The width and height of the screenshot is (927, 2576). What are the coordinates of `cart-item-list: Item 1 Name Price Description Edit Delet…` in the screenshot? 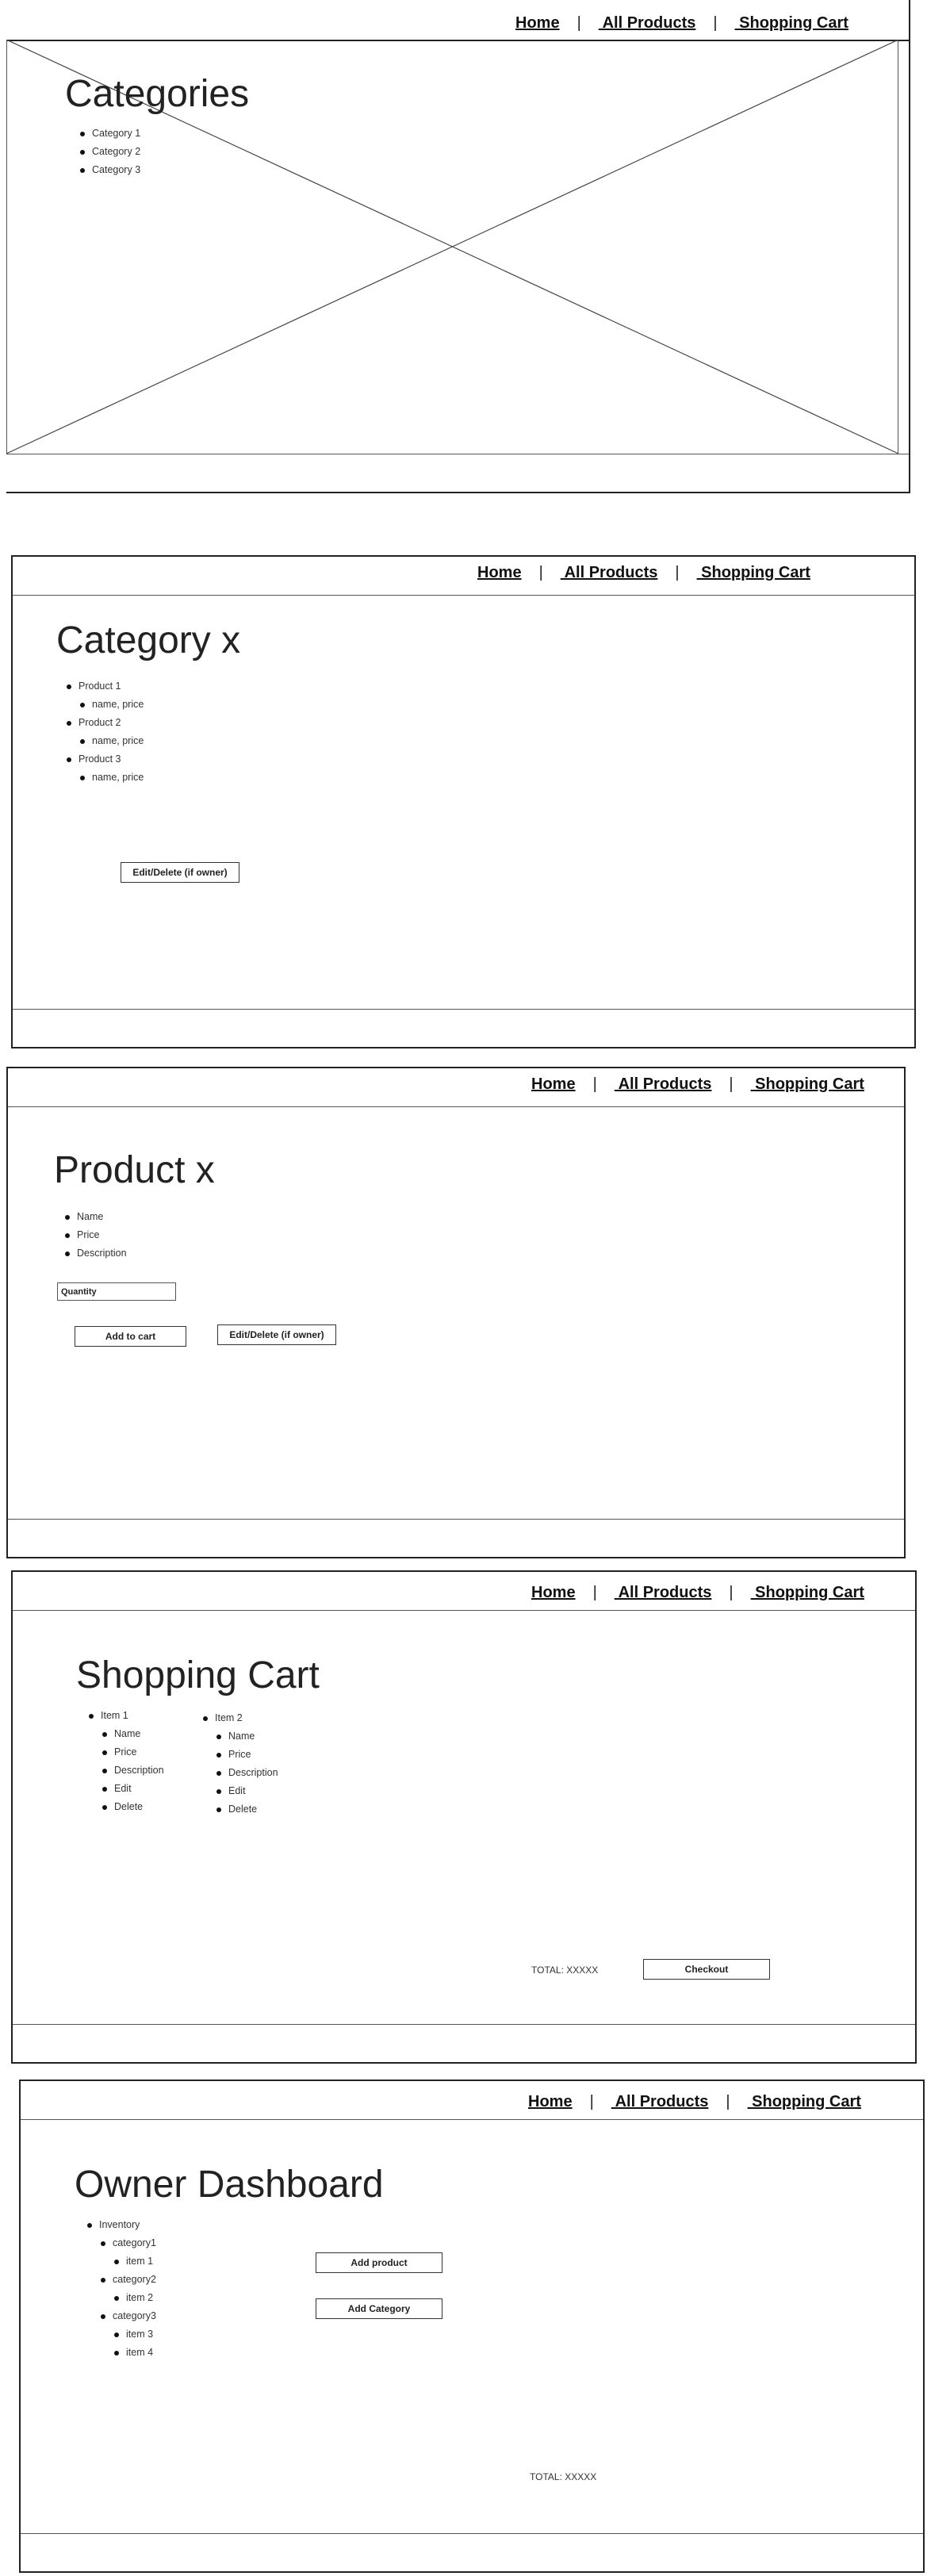 It's located at (126, 1762).